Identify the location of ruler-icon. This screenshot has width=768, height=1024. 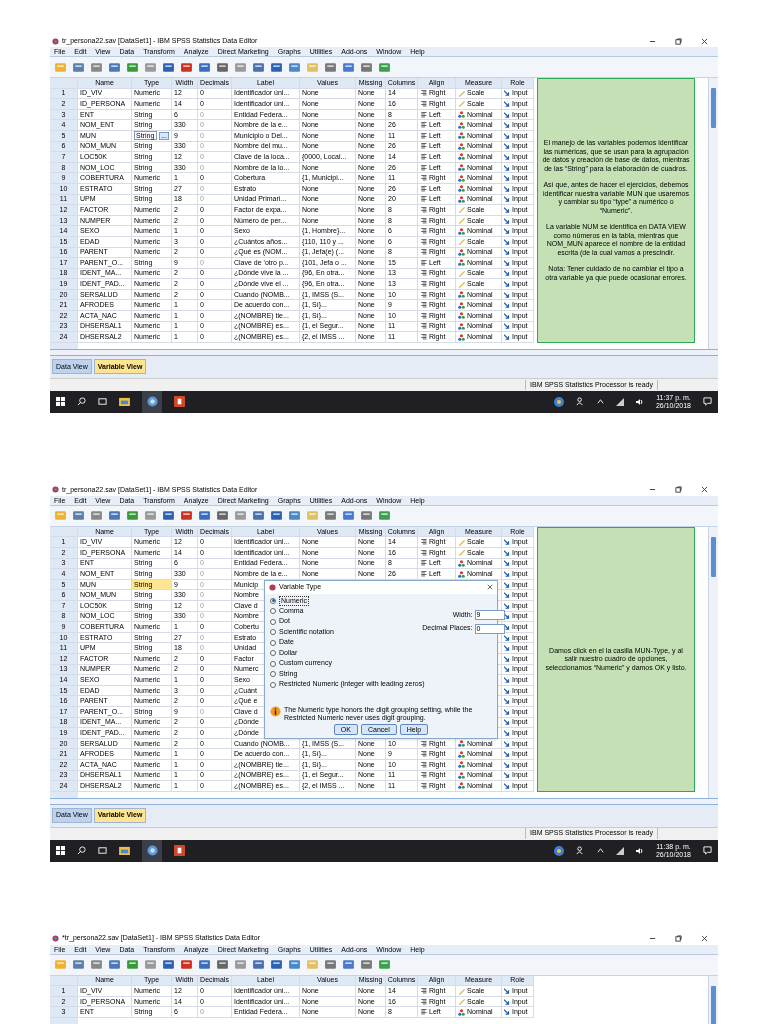
(461, 242).